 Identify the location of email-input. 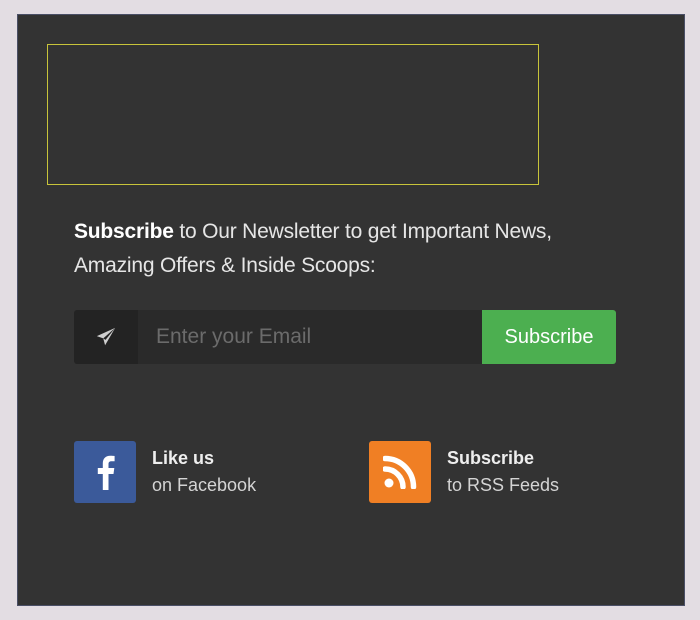
(310, 337).